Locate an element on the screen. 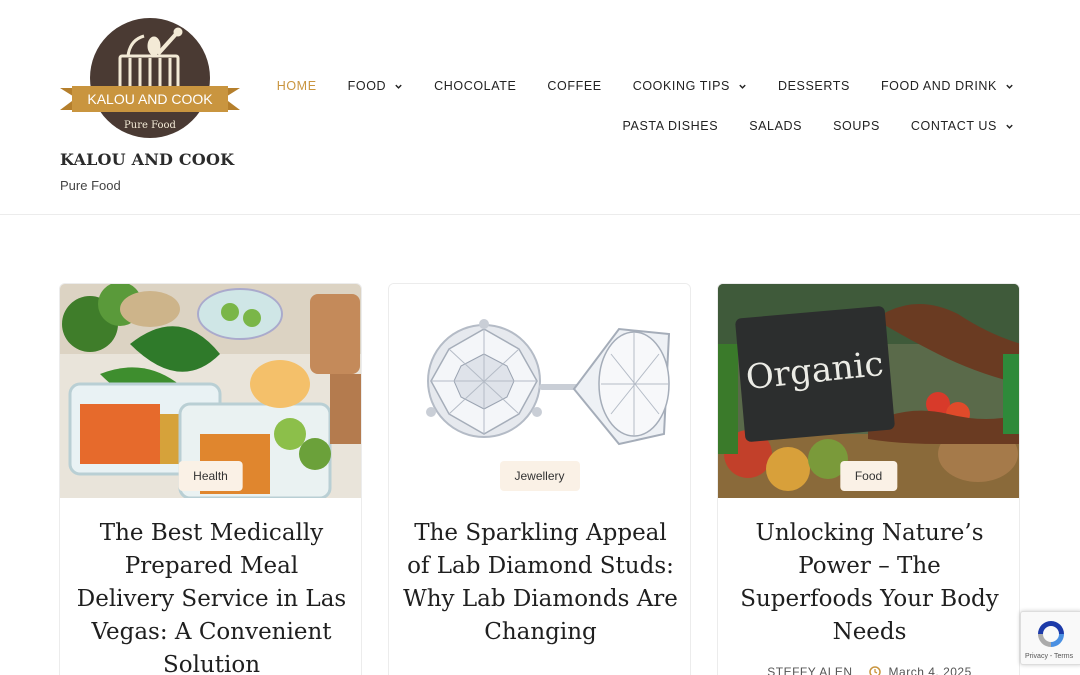 This screenshot has width=1080, height=675. nav-item-label: DESSERTS is located at coordinates (813, 86).